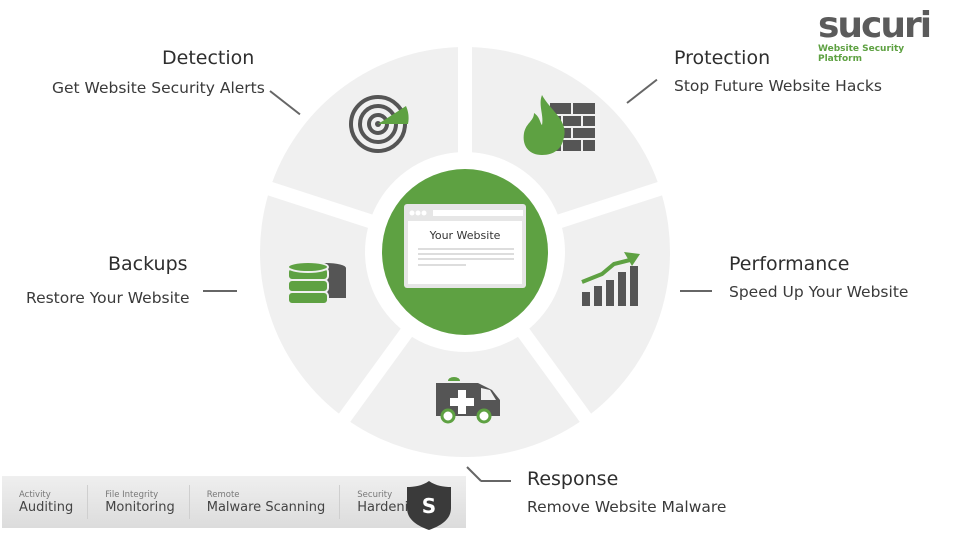 Image resolution: width=957 pixels, height=533 pixels. What do you see at coordinates (148, 264) in the screenshot?
I see `backups-title: Backups` at bounding box center [148, 264].